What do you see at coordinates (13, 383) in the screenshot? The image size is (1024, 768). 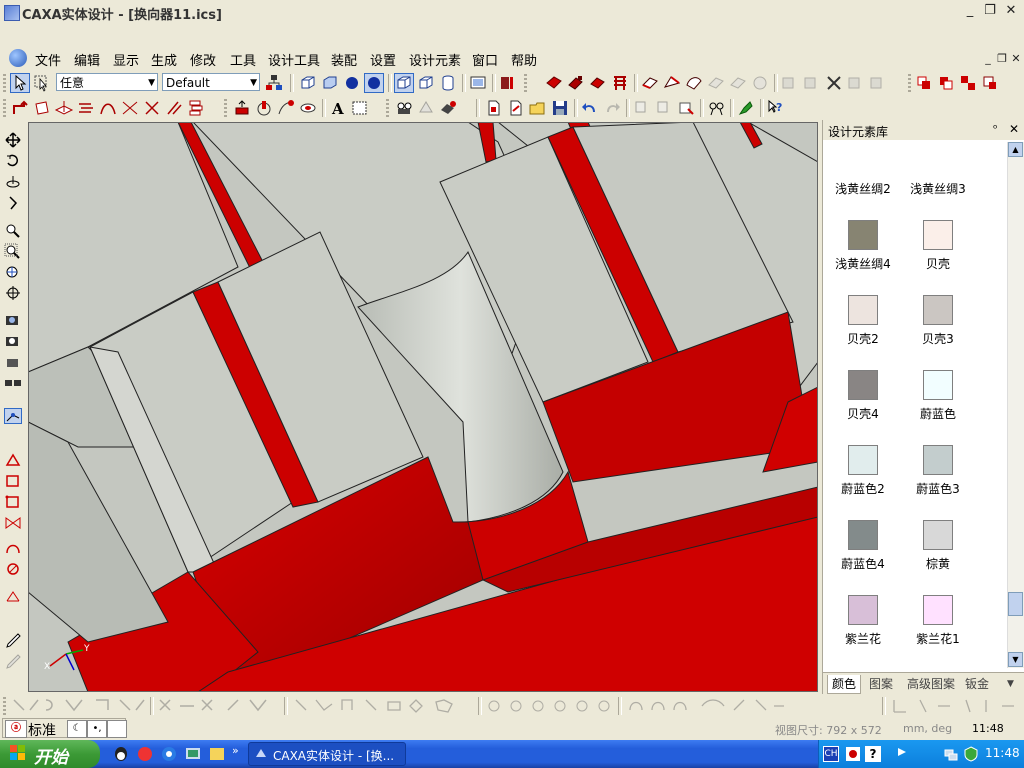 I see `camera-settings-icon` at bounding box center [13, 383].